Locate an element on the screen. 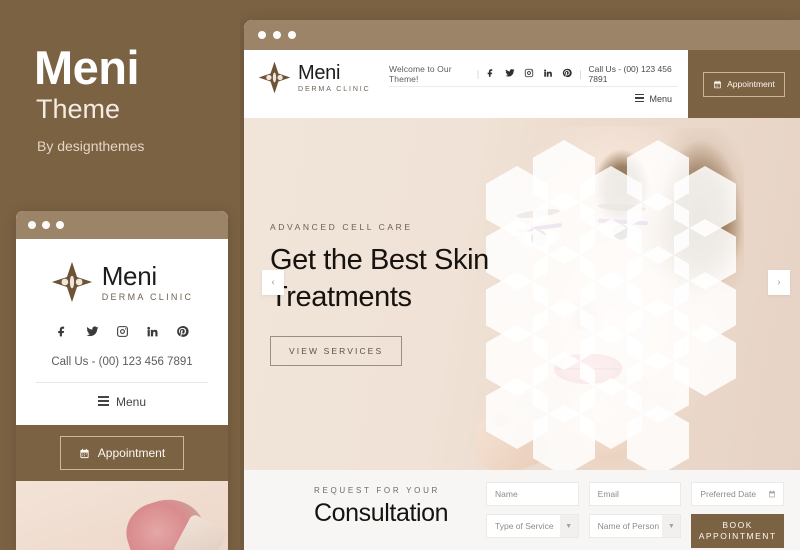 This screenshot has width=800, height=550. desktop-menu-toggle: Menu is located at coordinates (653, 99).